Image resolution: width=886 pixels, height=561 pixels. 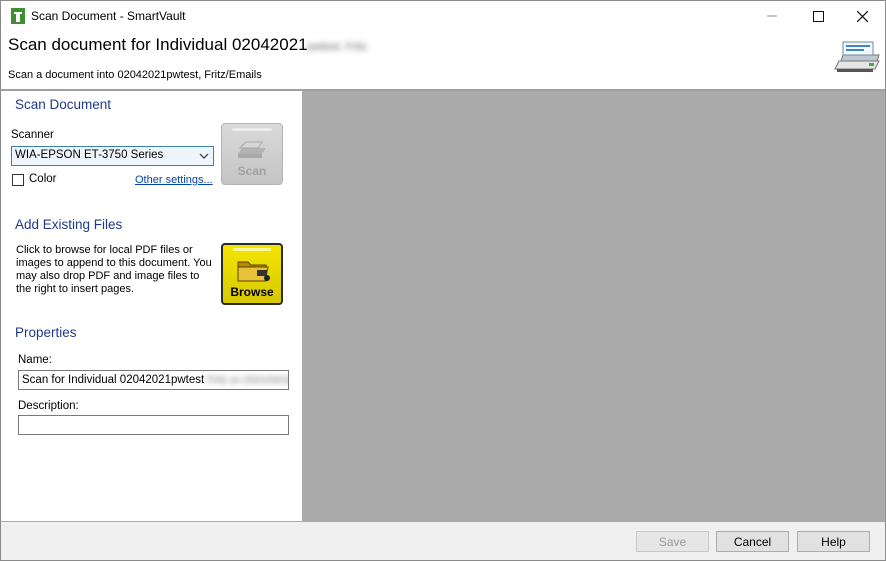 What do you see at coordinates (752, 541) in the screenshot?
I see `cancel-button: Cancel` at bounding box center [752, 541].